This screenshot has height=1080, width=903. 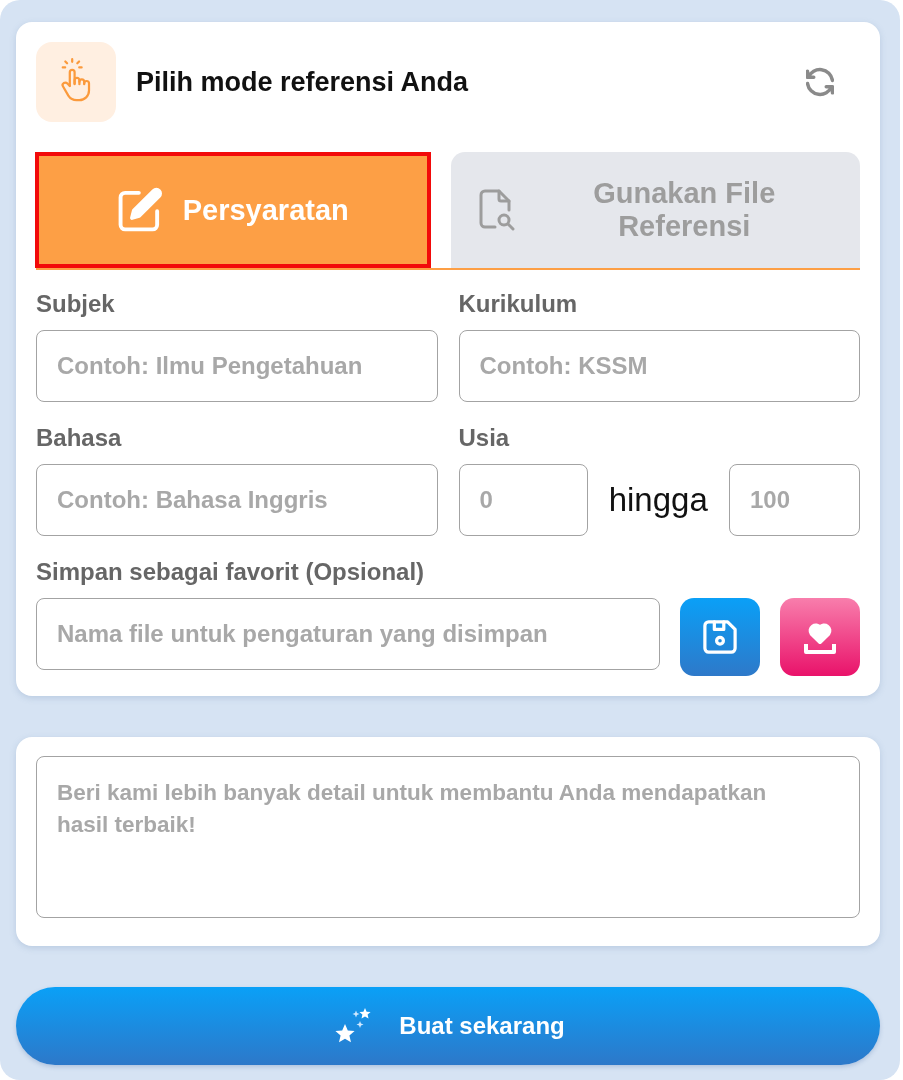 I want to click on refresh-icon, so click(x=820, y=82).